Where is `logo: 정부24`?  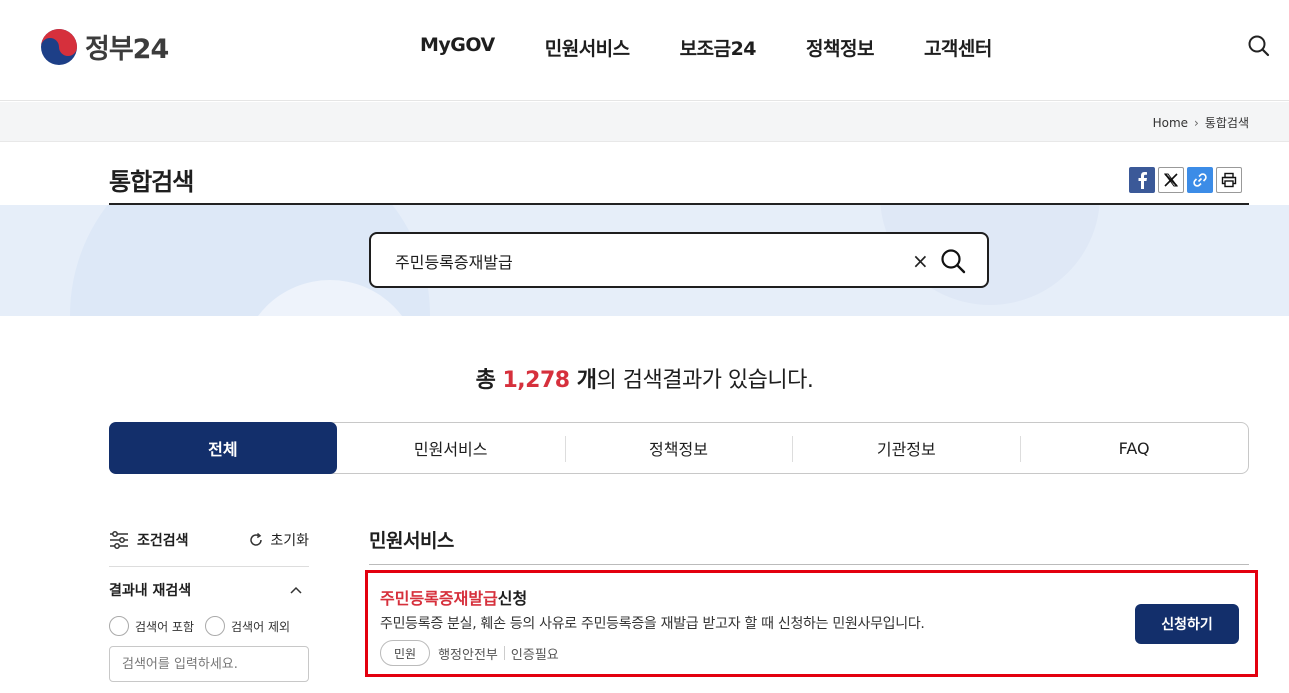 logo: 정부24 is located at coordinates (104, 46).